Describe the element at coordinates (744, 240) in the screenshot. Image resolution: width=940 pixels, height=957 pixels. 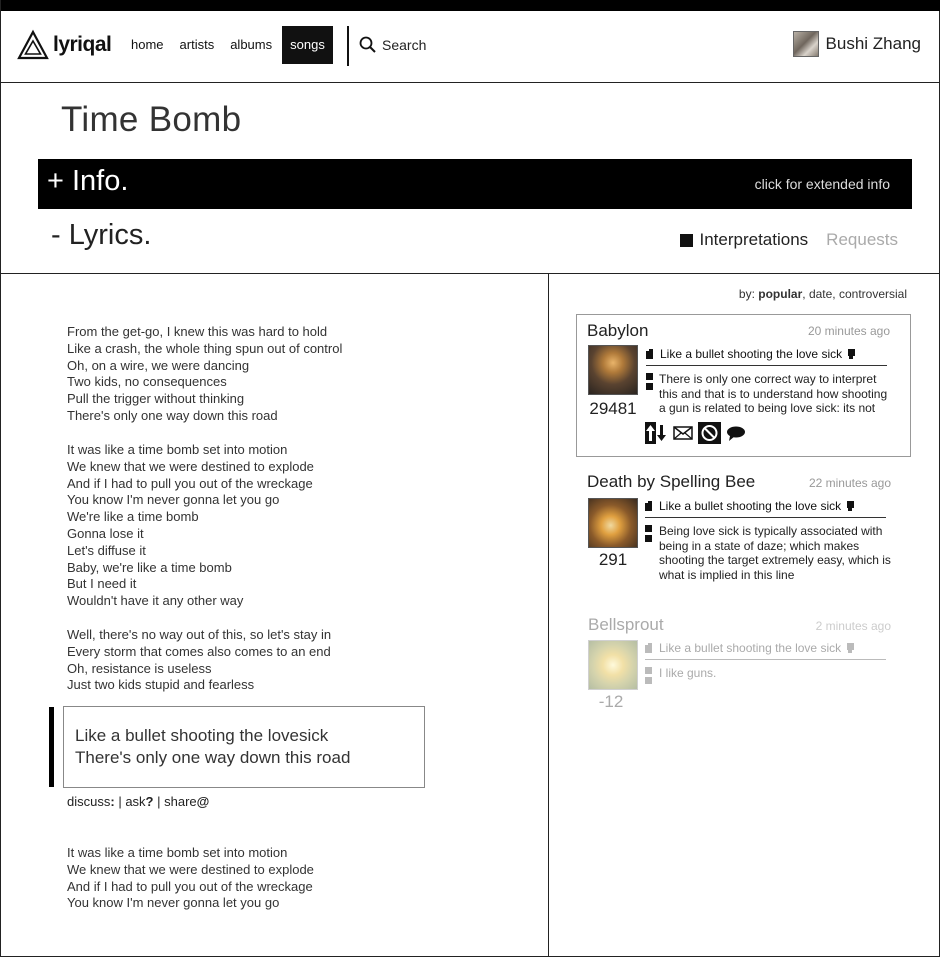
I see `tab-interpretations: Interpretations` at that location.